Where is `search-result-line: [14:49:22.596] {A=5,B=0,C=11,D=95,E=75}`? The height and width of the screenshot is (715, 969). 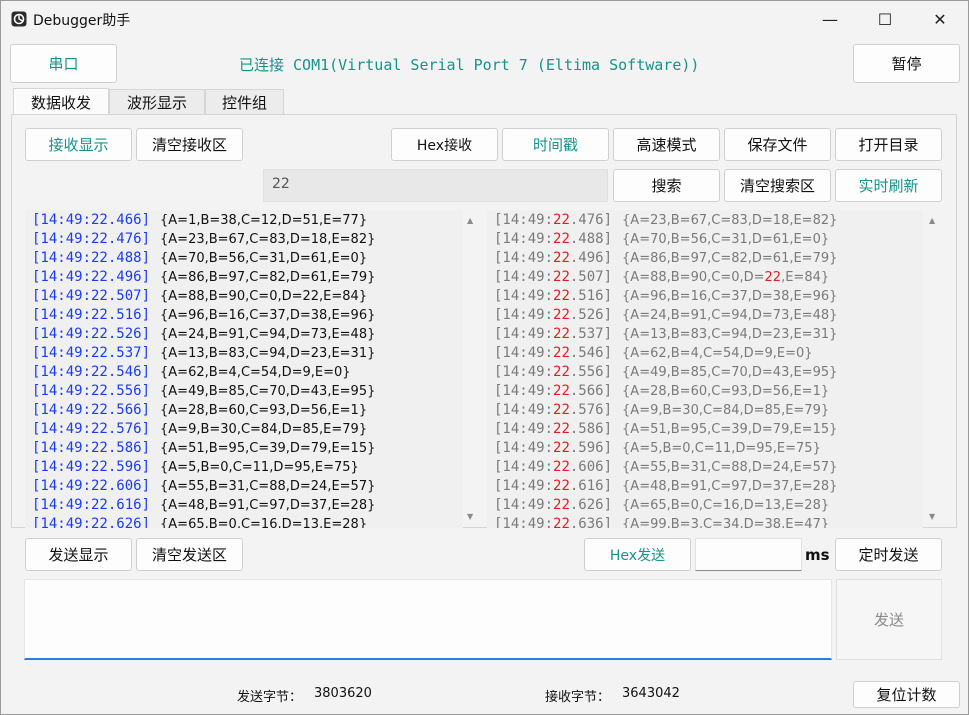 search-result-line: [14:49:22.596] {A=5,B=0,C=11,D=95,E=75} is located at coordinates (708, 448).